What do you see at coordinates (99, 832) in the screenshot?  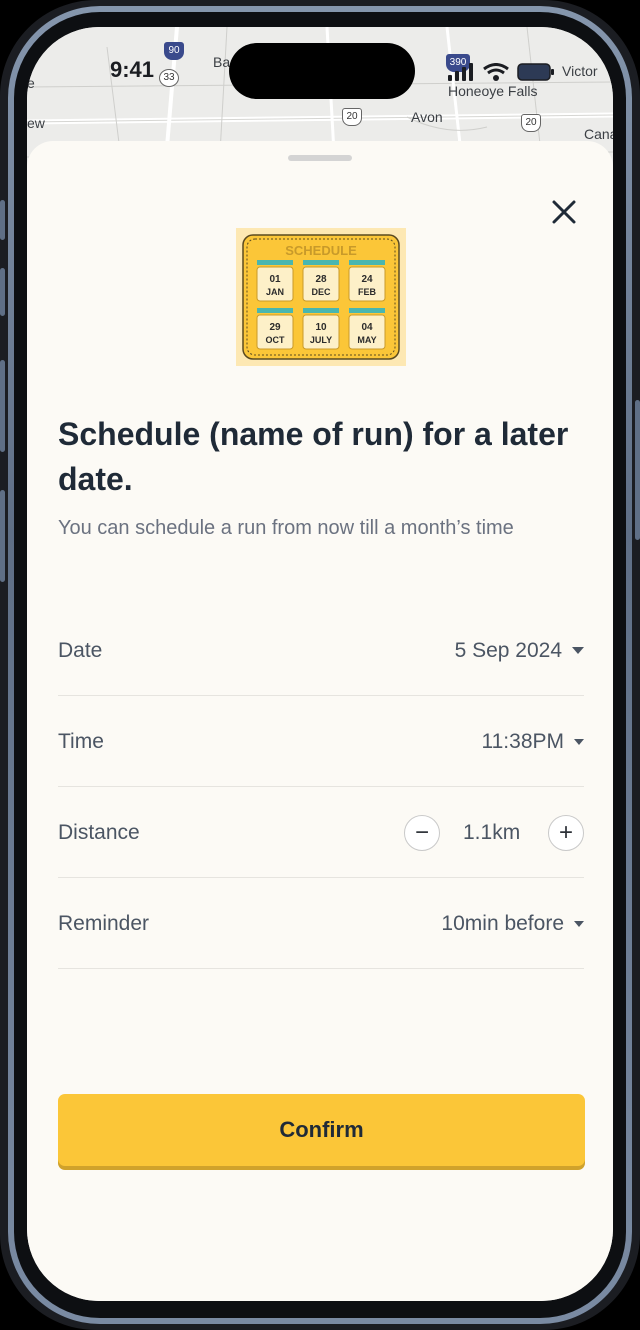 I see `distance-label: Distance` at bounding box center [99, 832].